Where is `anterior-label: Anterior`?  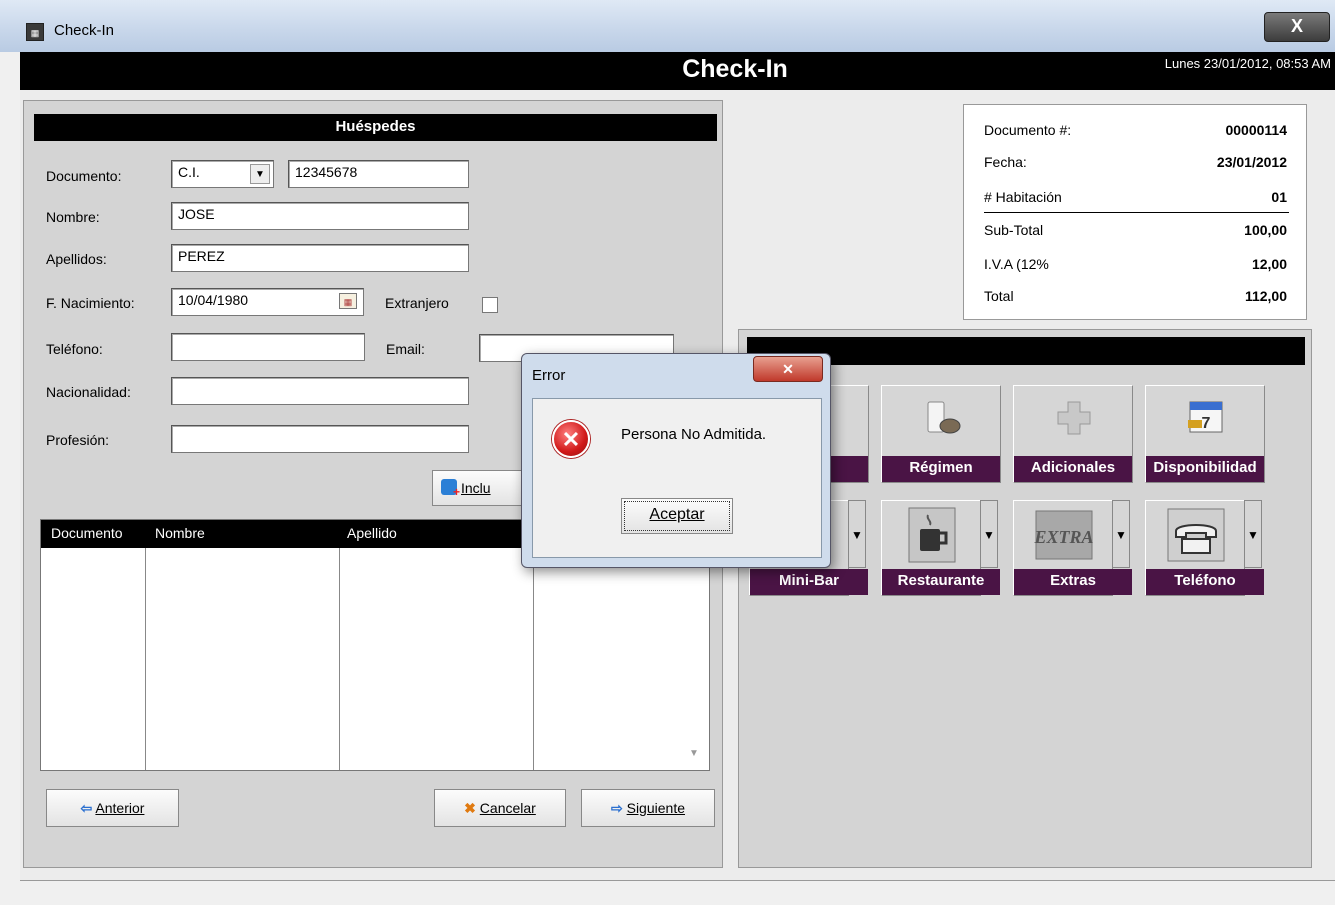 anterior-label: Anterior is located at coordinates (120, 808).